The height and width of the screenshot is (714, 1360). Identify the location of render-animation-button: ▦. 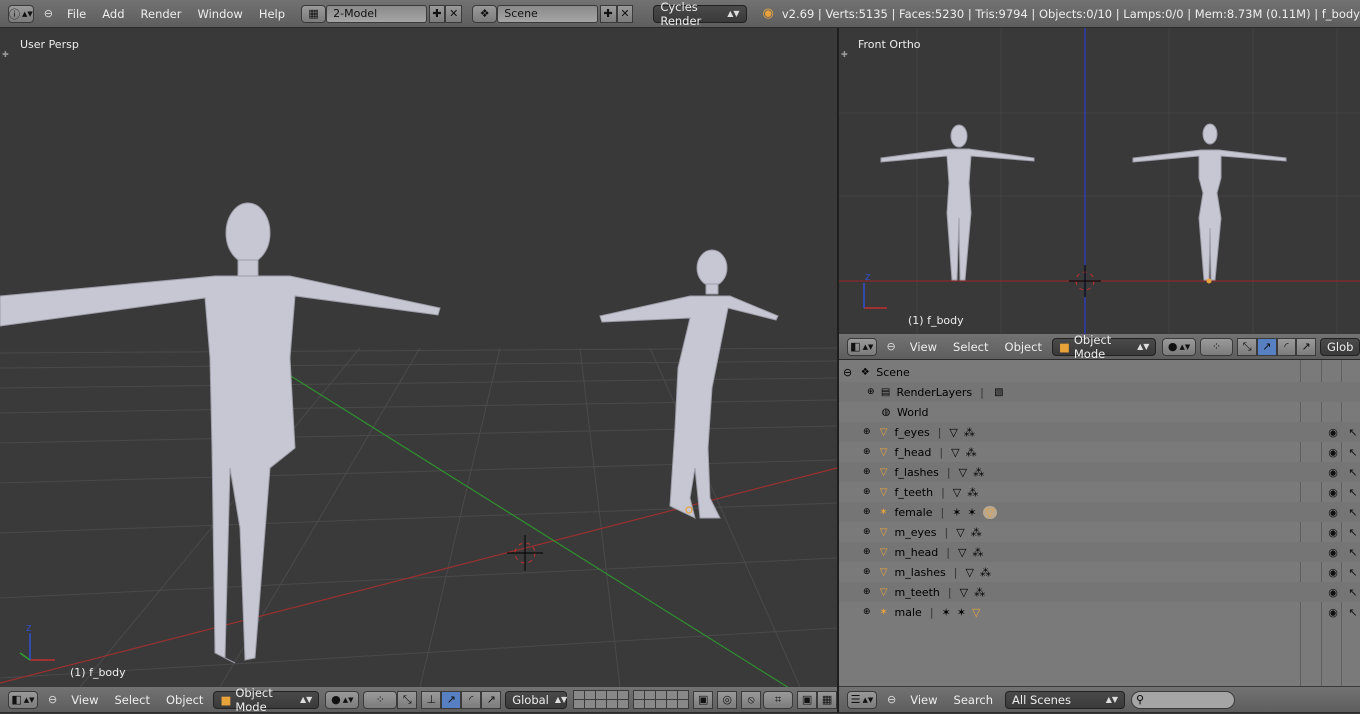
(827, 699).